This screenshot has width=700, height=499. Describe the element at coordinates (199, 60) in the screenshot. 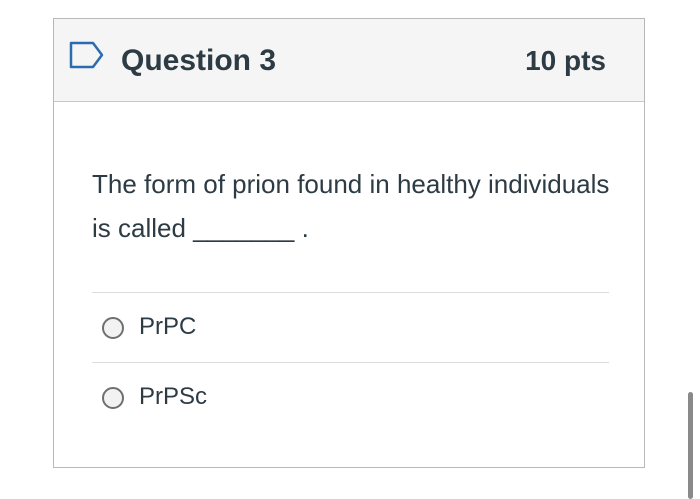

I see `question-title: Question 3` at that location.